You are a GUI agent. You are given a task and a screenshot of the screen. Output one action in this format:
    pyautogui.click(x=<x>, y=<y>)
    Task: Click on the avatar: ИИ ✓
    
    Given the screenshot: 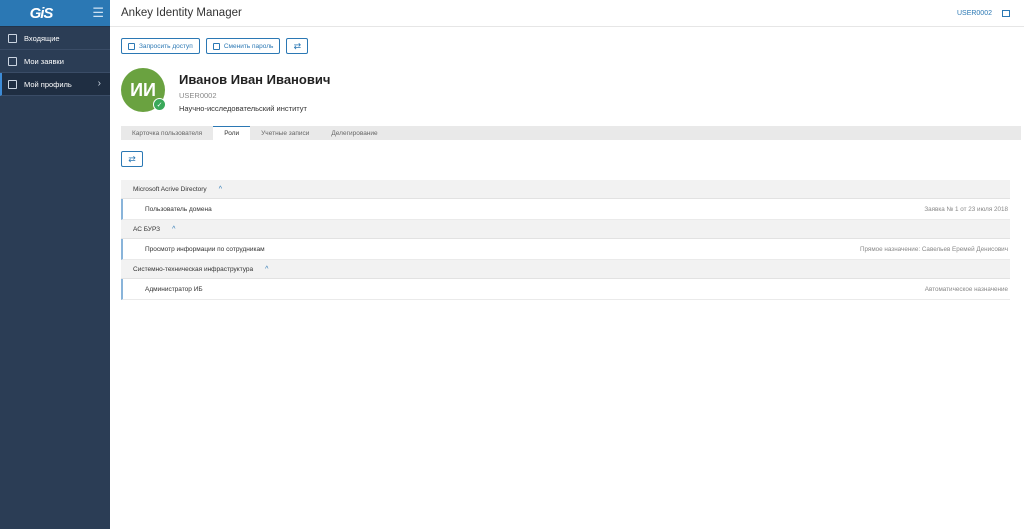 What is the action you would take?
    pyautogui.click(x=143, y=90)
    